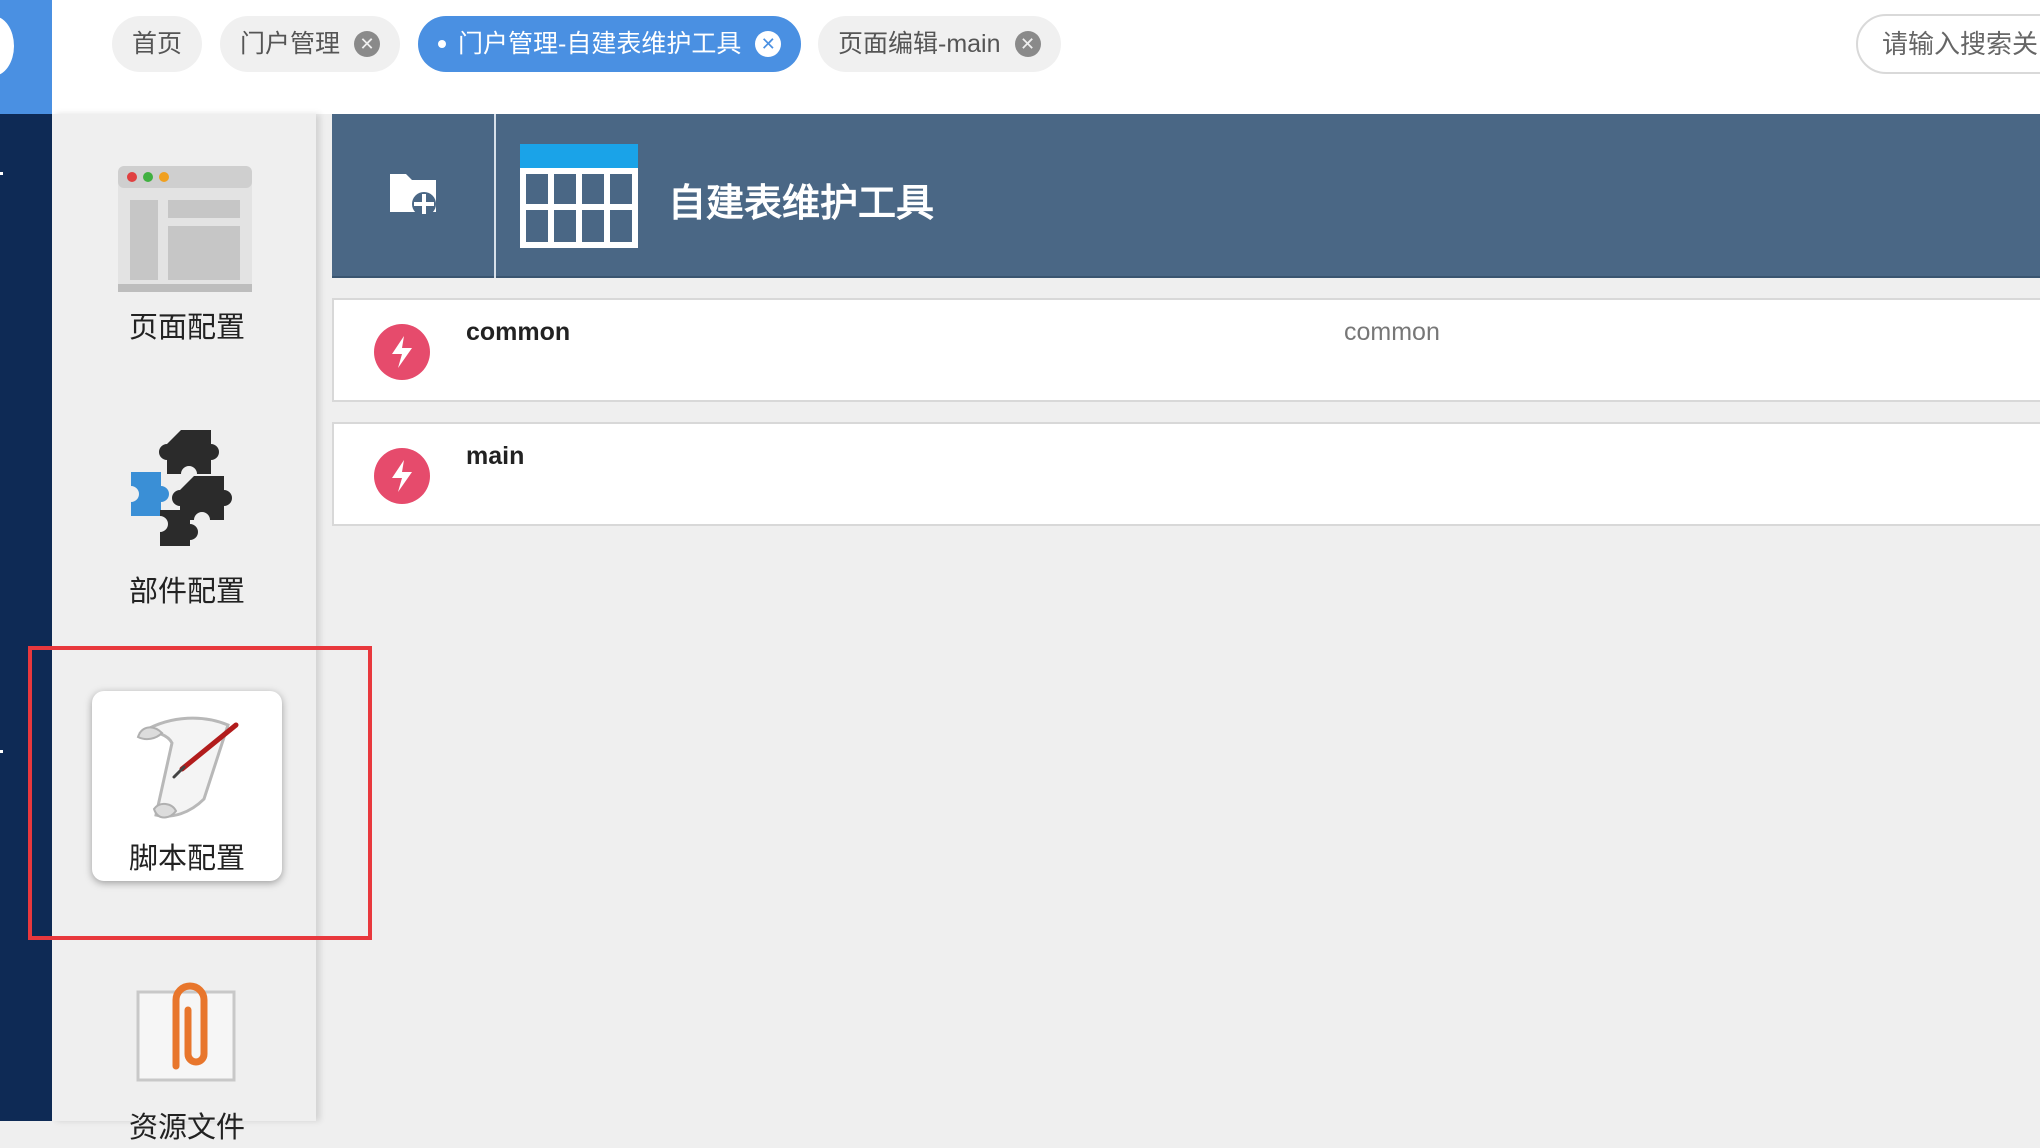  What do you see at coordinates (186, 1032) in the screenshot?
I see `paperclip-file-icon` at bounding box center [186, 1032].